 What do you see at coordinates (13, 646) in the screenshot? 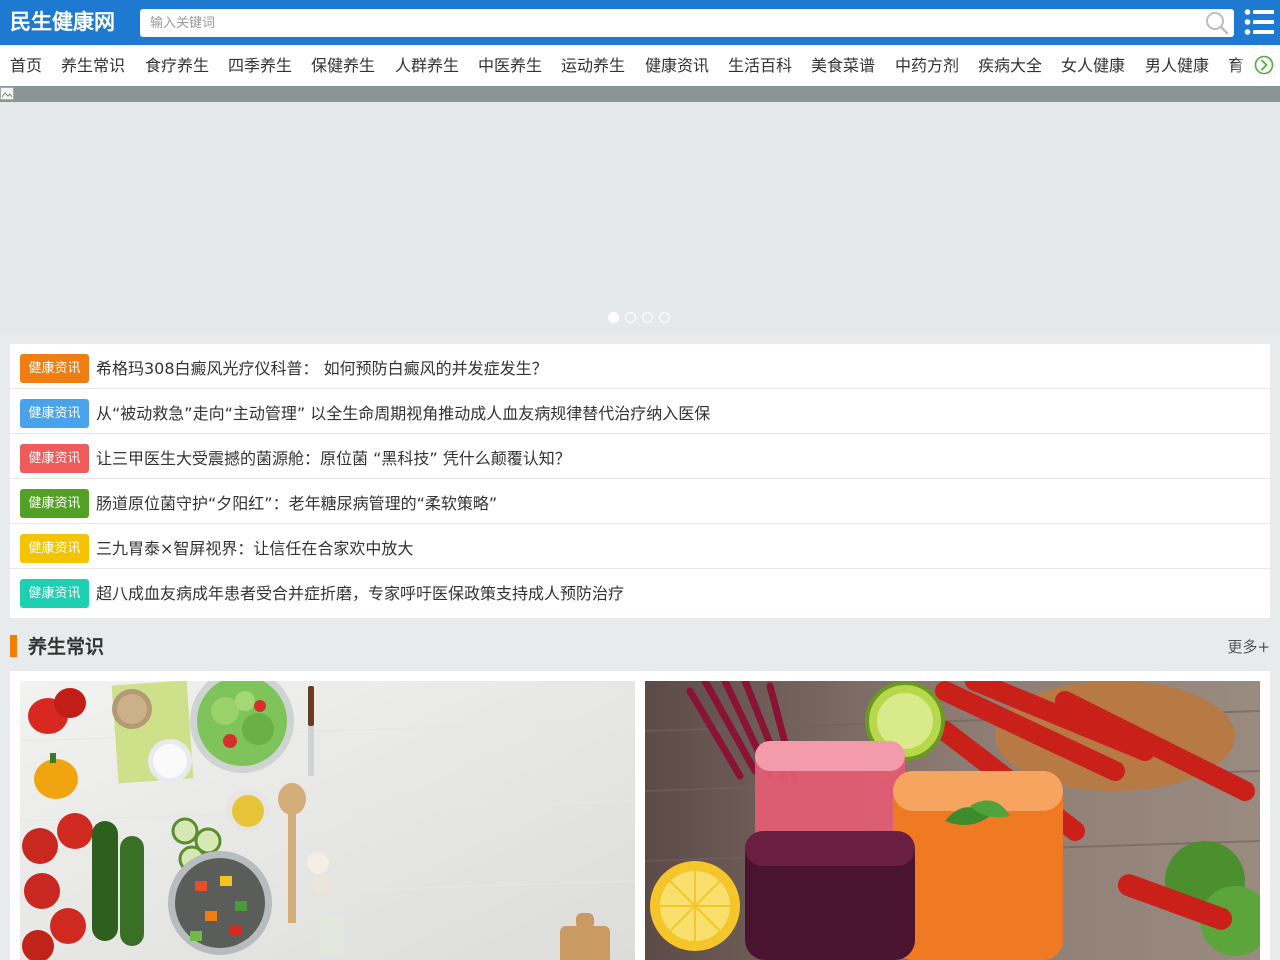
I see `section-accent-bar` at bounding box center [13, 646].